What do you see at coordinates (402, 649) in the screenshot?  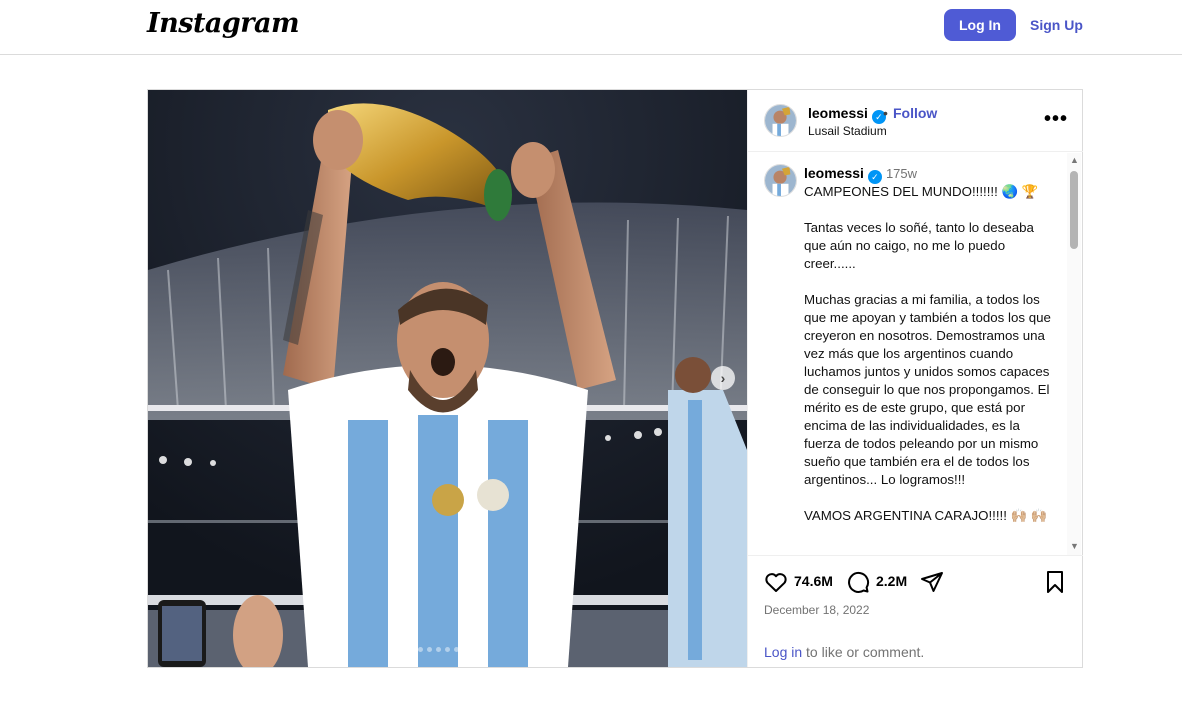 I see `carousel-dot-active` at bounding box center [402, 649].